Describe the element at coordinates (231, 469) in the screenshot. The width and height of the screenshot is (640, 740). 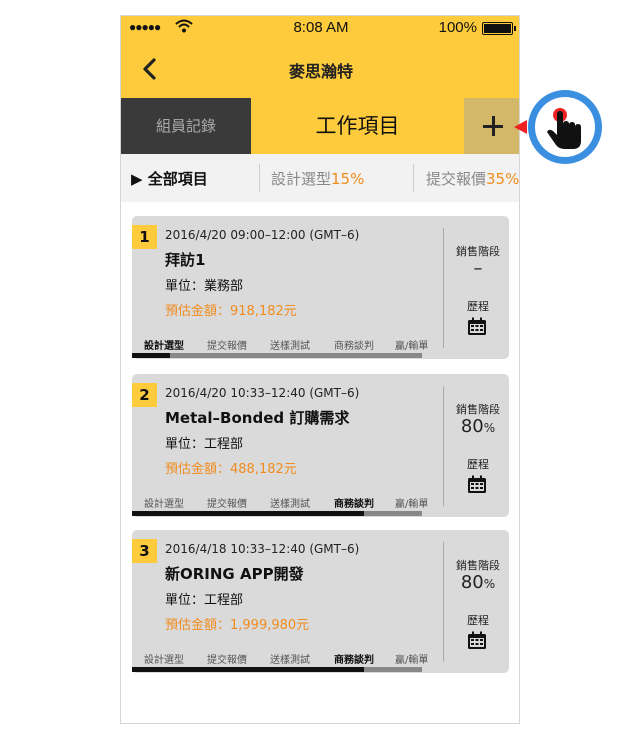
I see `item-estimated-amount: 預估金額：488,182元` at that location.